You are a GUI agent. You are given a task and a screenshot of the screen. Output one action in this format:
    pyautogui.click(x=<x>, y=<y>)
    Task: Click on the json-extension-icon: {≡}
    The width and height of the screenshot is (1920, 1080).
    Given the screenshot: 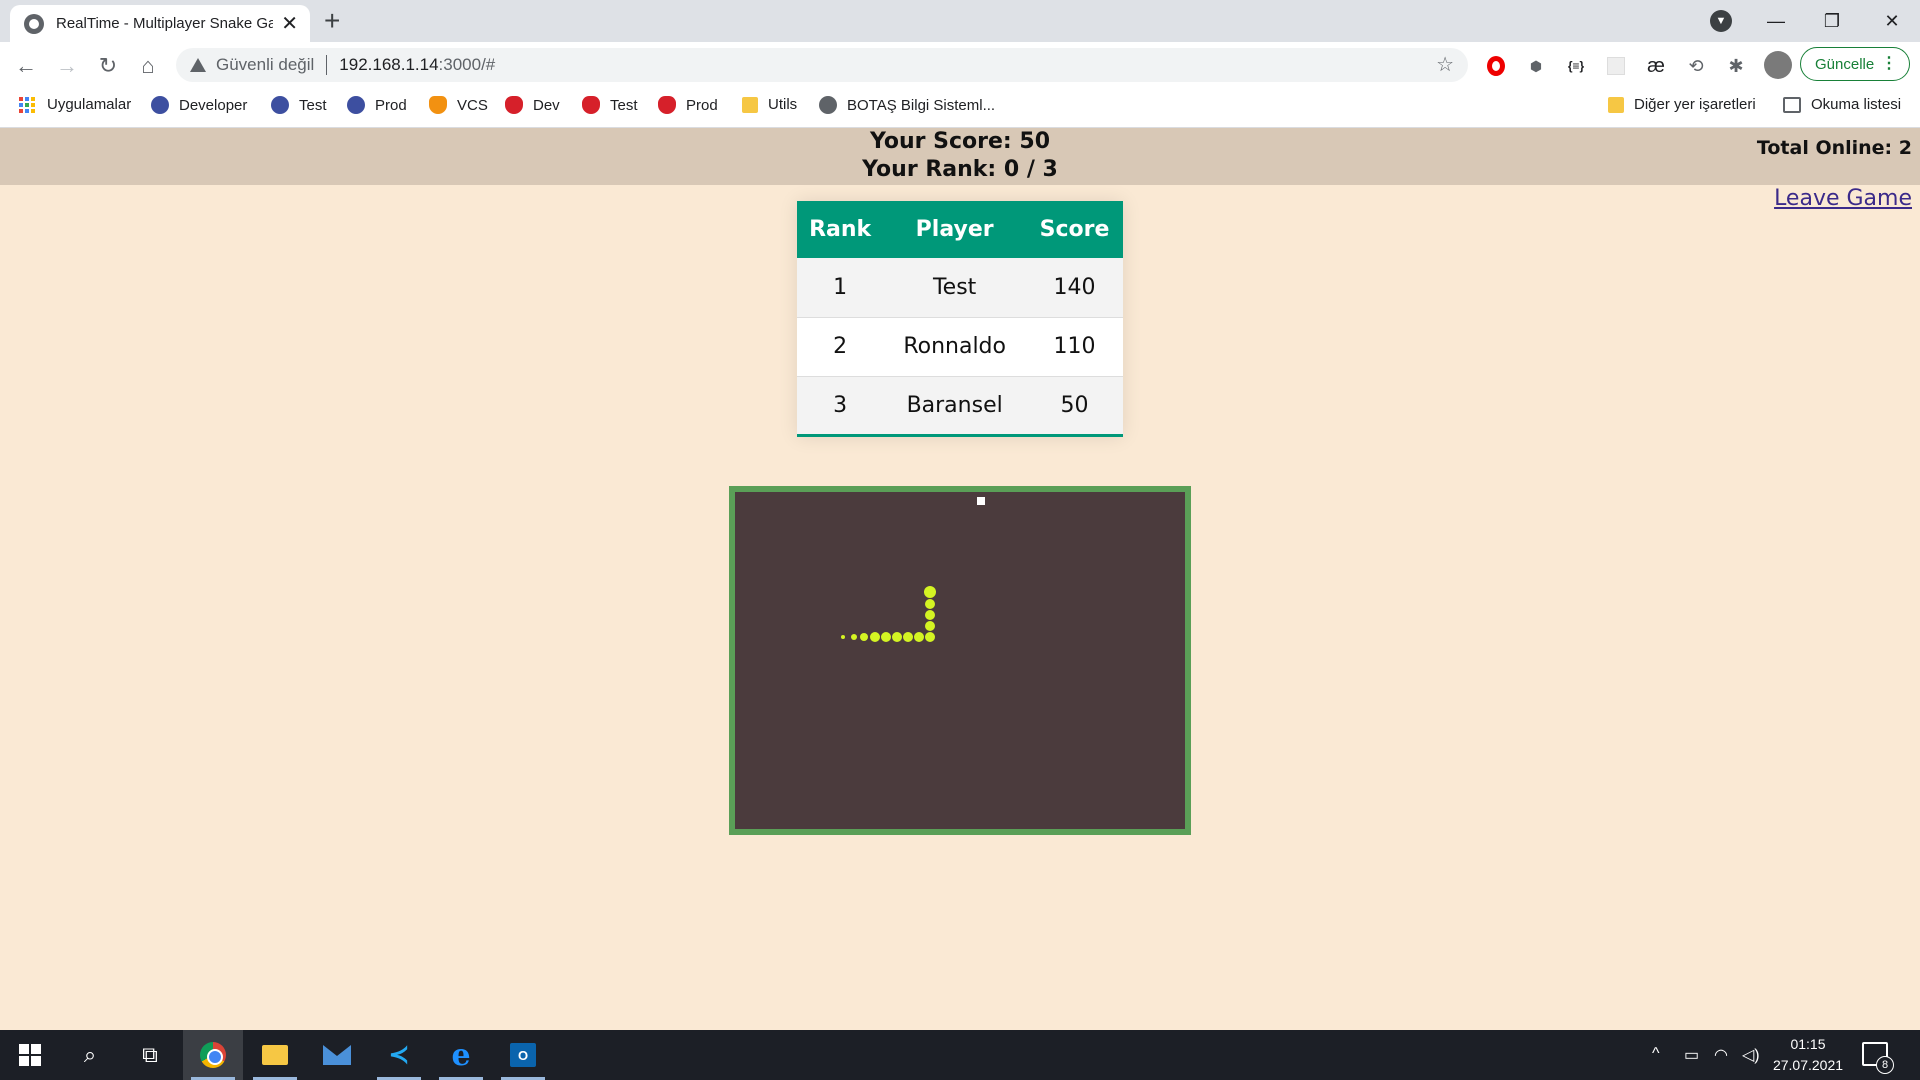 What is the action you would take?
    pyautogui.click(x=1576, y=66)
    